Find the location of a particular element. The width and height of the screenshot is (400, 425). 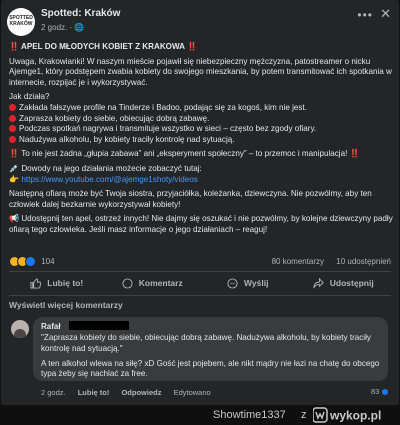

comment-likes-count: 83 is located at coordinates (375, 391).